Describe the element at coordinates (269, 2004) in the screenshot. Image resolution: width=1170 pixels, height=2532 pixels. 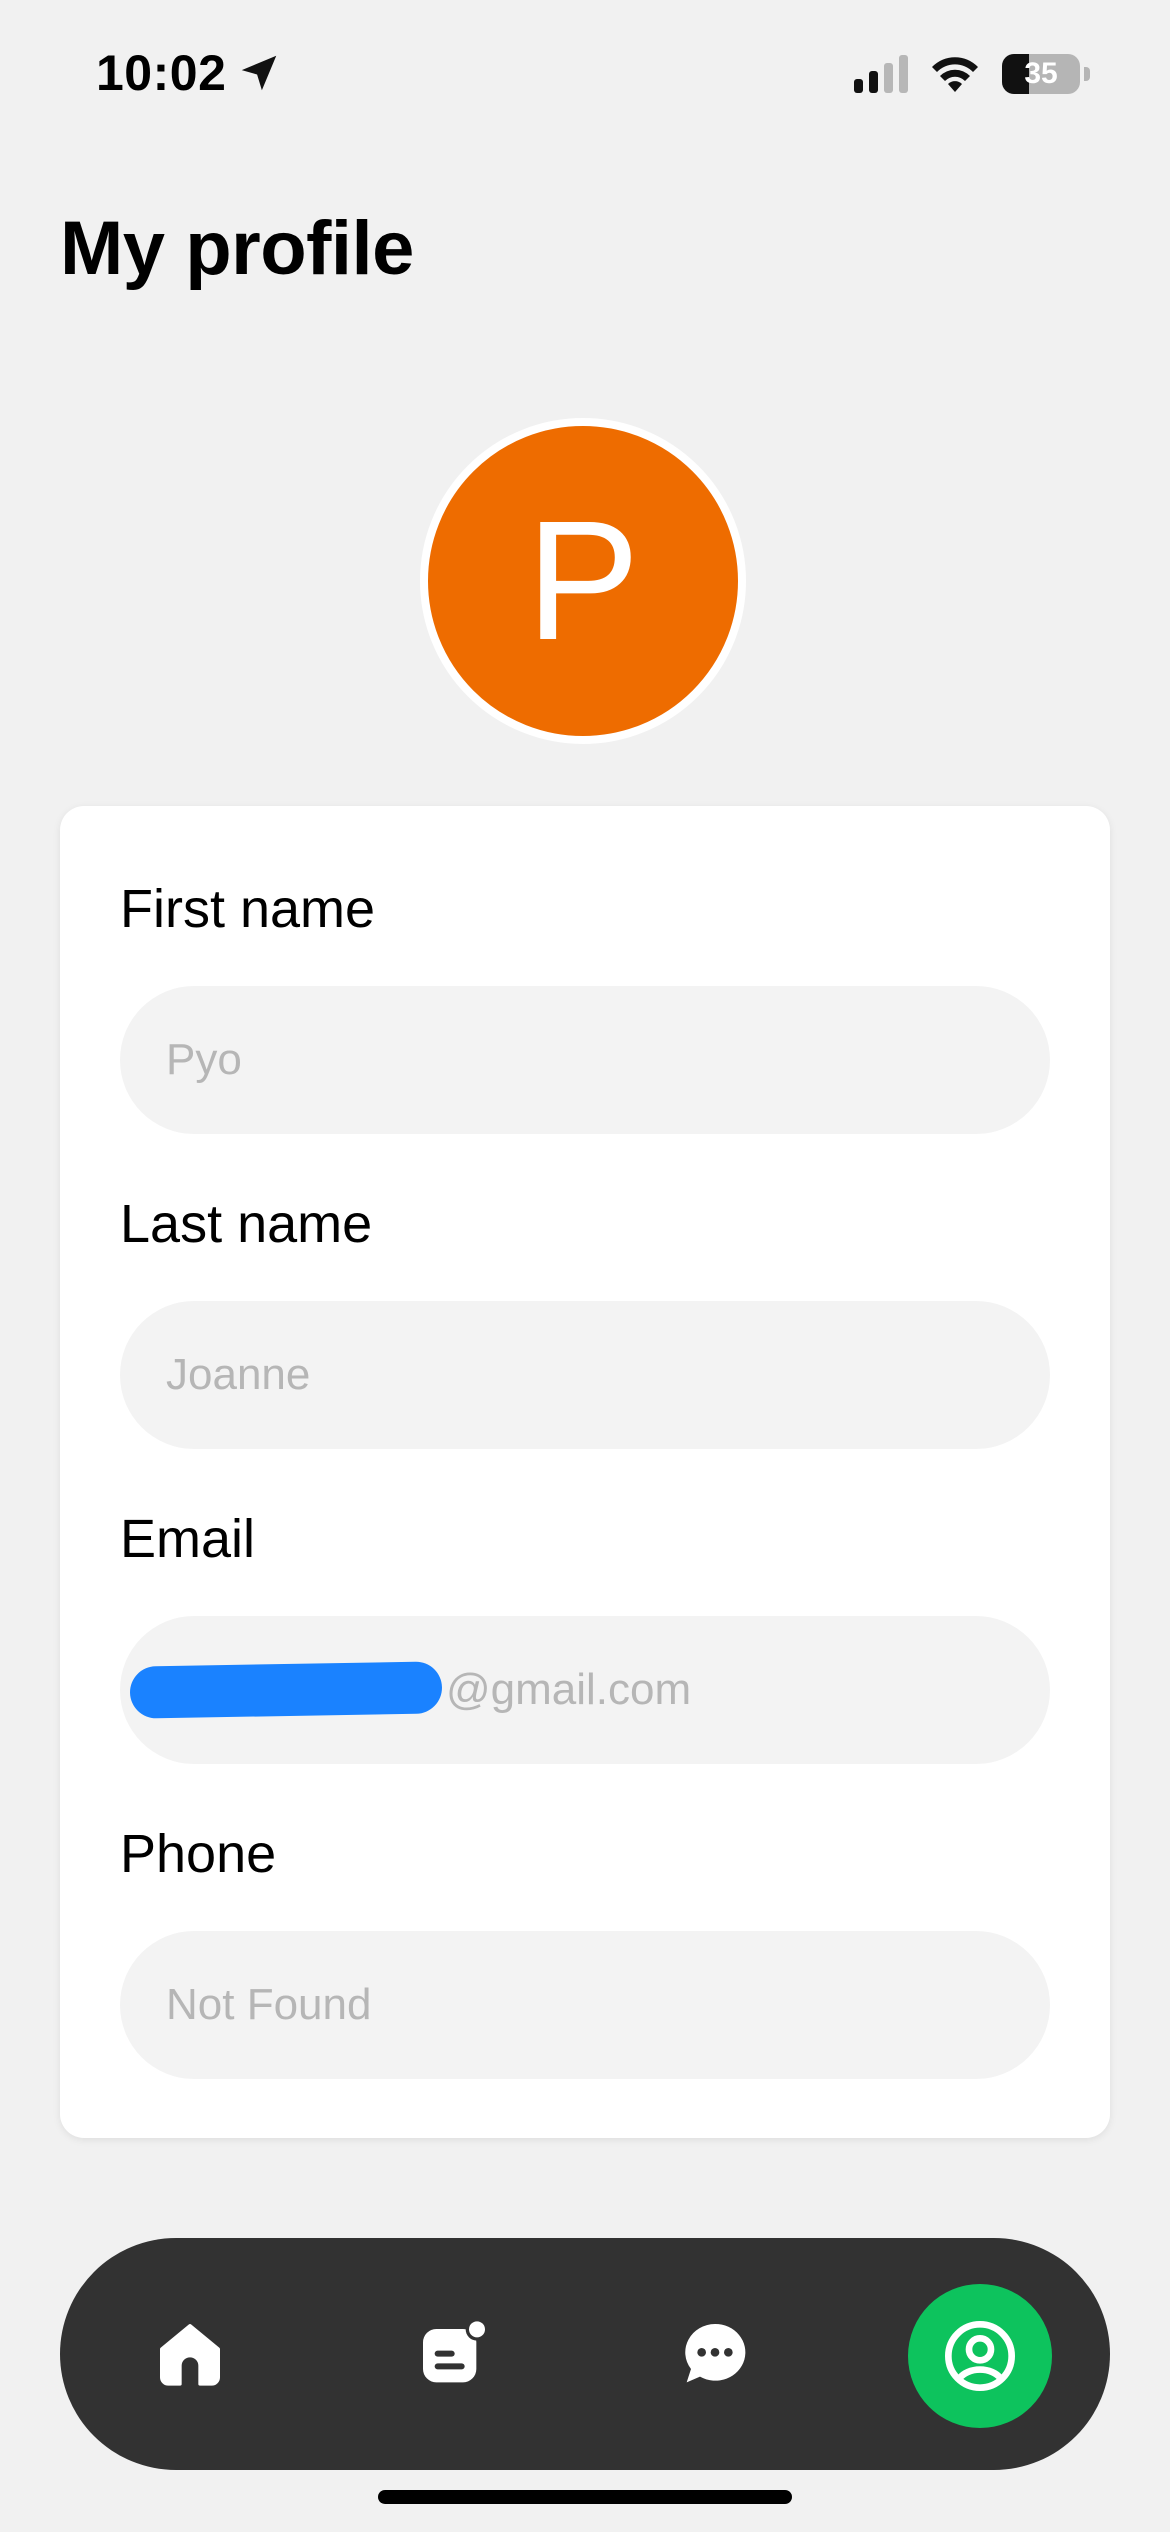
I see `phone-value: Not Found` at that location.